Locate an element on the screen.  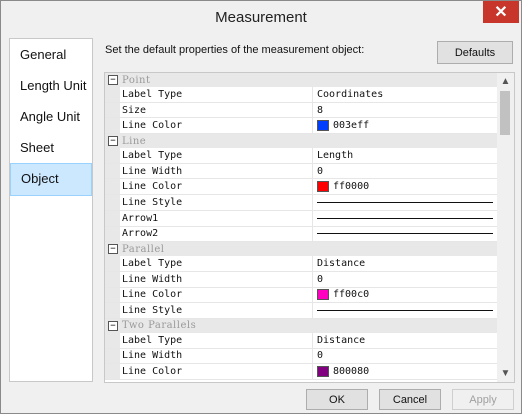
defaults-button: Defaults is located at coordinates (475, 52).